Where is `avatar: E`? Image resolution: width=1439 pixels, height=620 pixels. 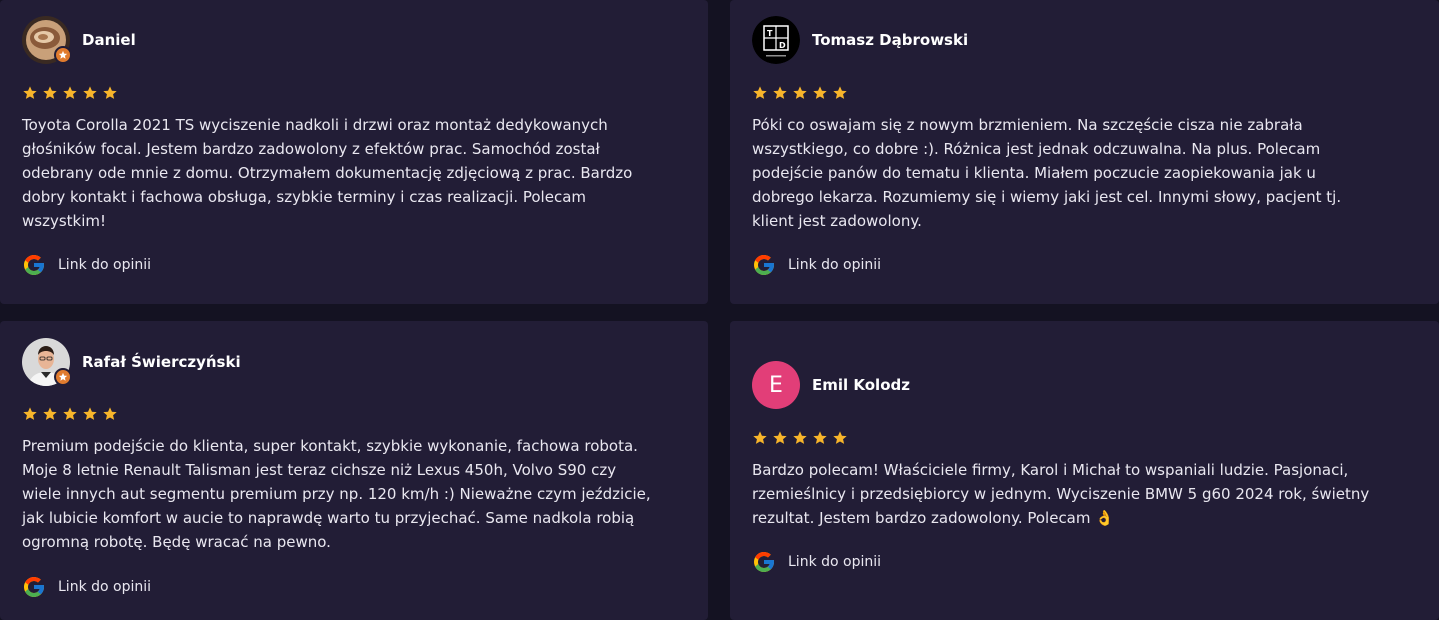
avatar: E is located at coordinates (776, 385).